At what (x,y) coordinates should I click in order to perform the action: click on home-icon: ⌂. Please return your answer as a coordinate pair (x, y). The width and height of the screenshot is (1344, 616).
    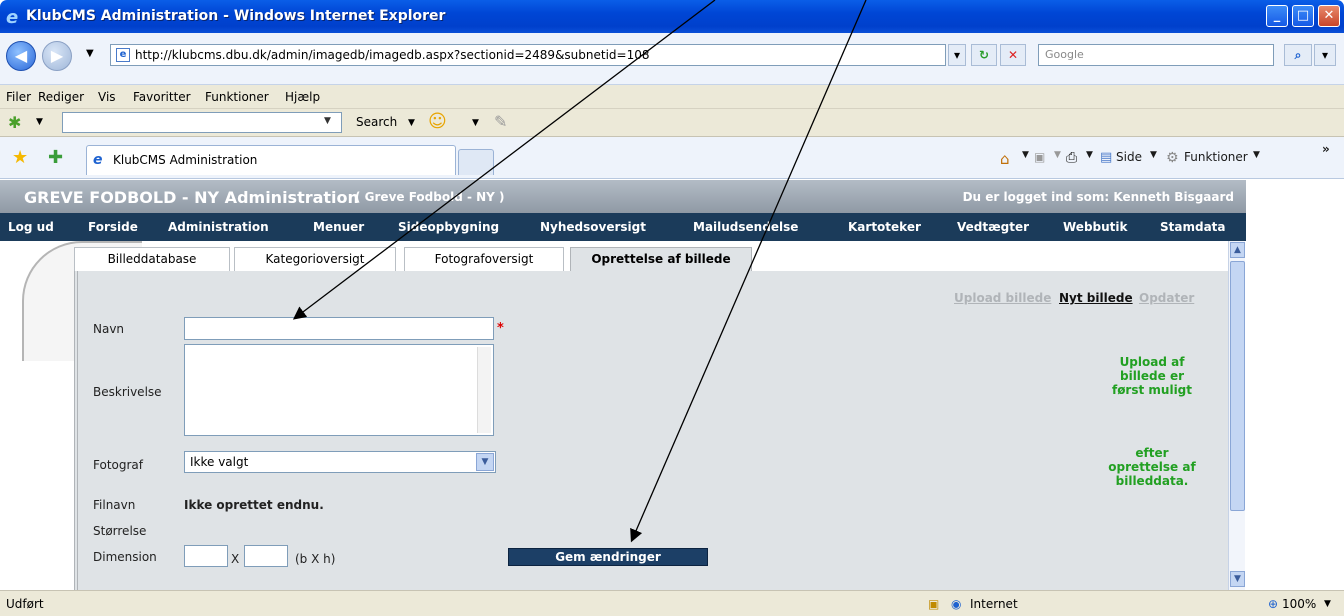
    Looking at the image, I should click on (1005, 159).